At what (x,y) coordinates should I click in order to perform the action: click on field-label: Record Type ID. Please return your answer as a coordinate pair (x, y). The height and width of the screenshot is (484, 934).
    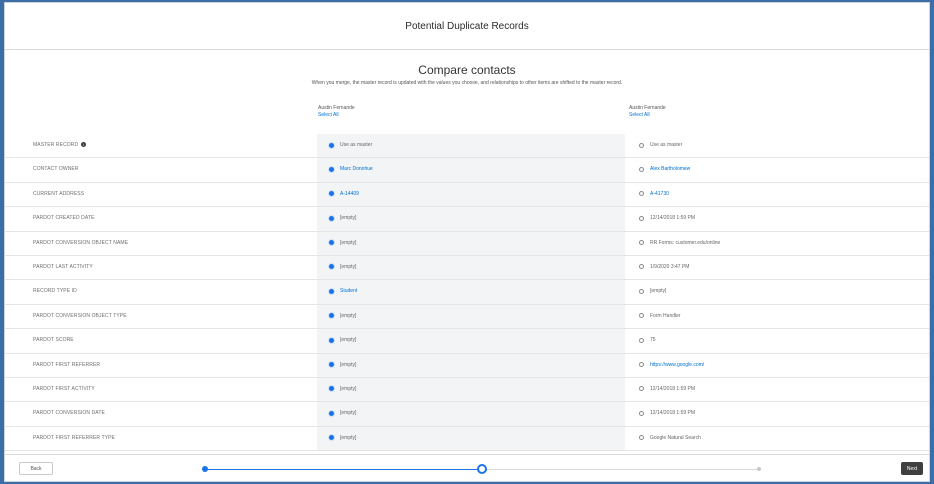
    Looking at the image, I should click on (55, 291).